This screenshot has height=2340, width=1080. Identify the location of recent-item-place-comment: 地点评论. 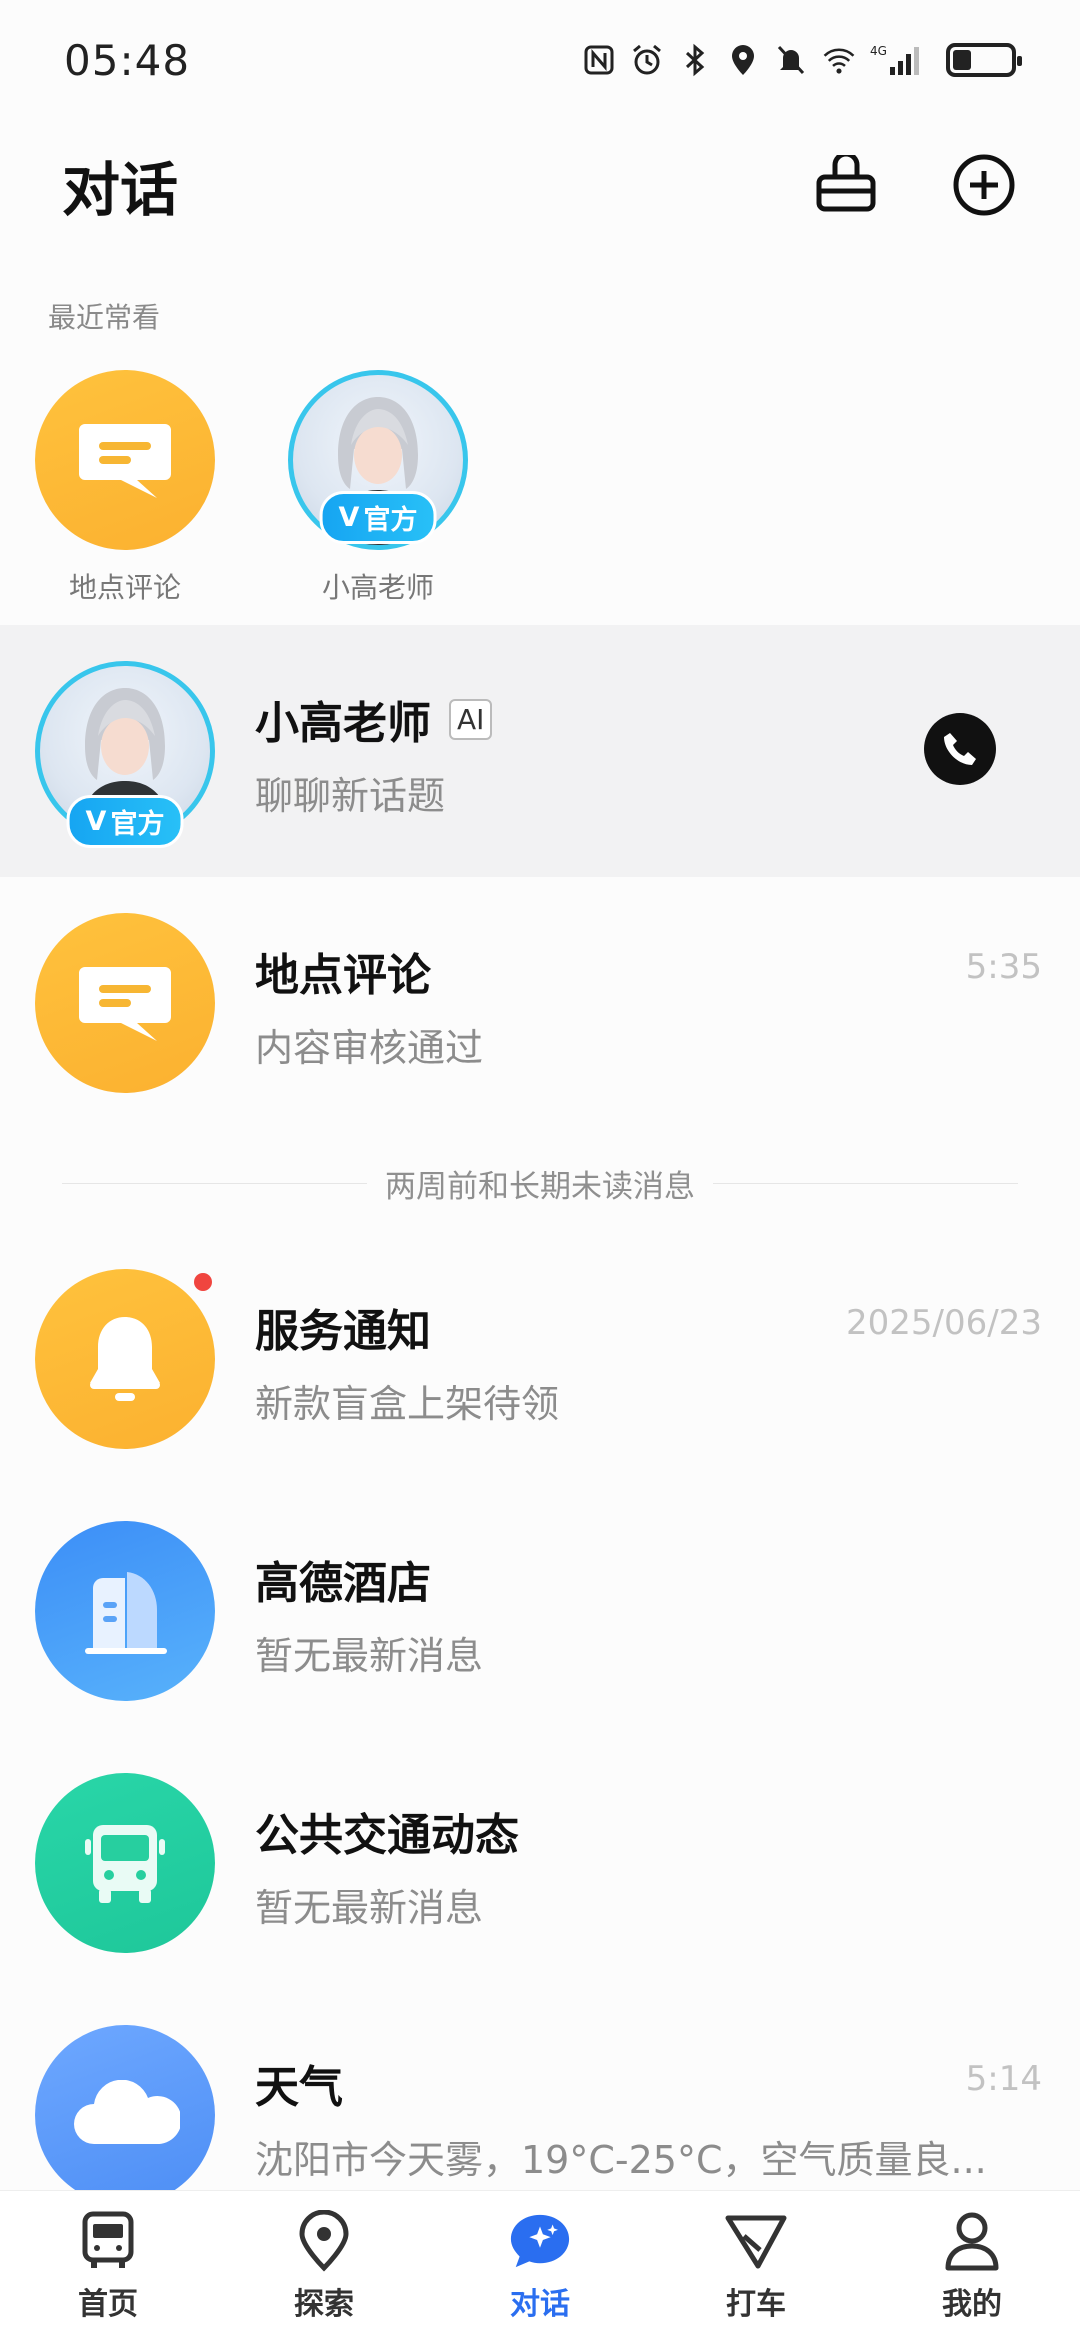
(125, 488).